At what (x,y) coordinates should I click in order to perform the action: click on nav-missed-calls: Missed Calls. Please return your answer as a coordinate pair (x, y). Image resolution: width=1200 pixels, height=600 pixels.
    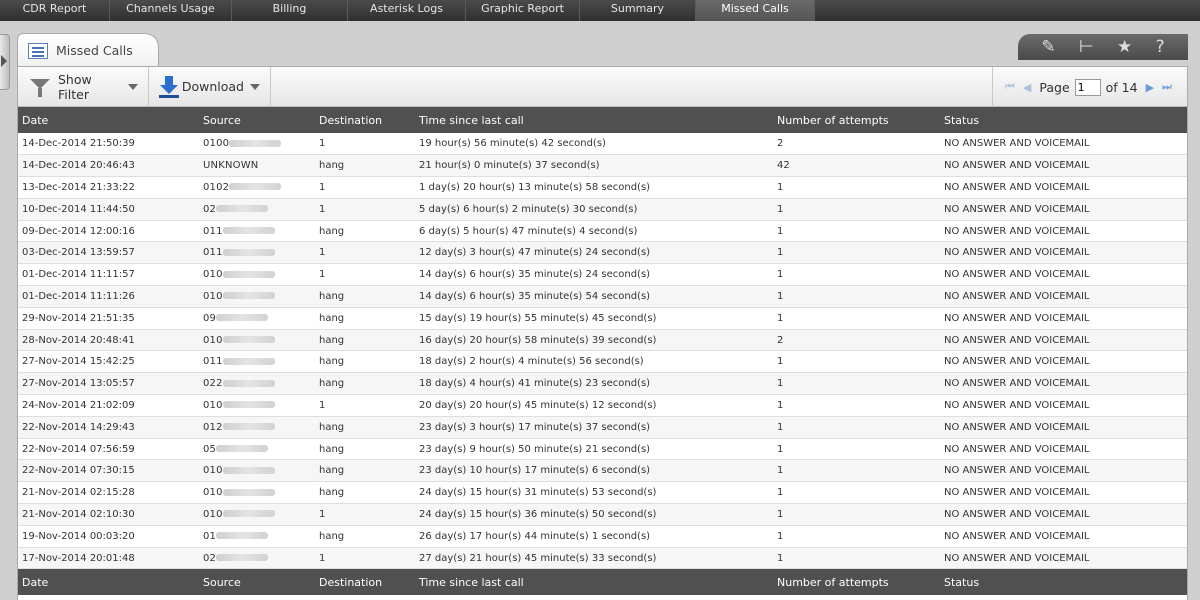
    Looking at the image, I should click on (755, 10).